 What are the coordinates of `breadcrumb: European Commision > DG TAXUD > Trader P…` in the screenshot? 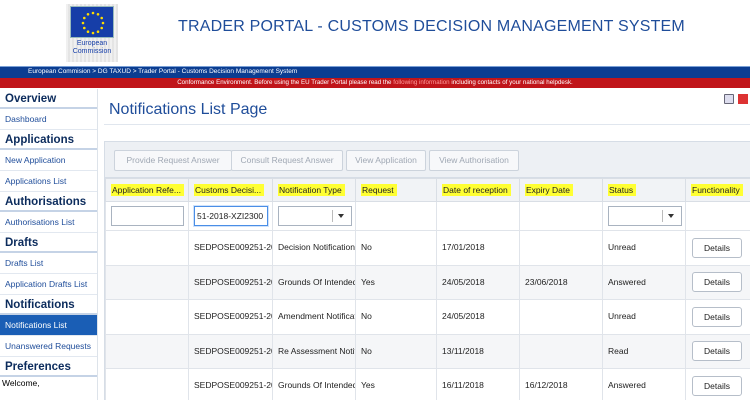 It's located at (162, 71).